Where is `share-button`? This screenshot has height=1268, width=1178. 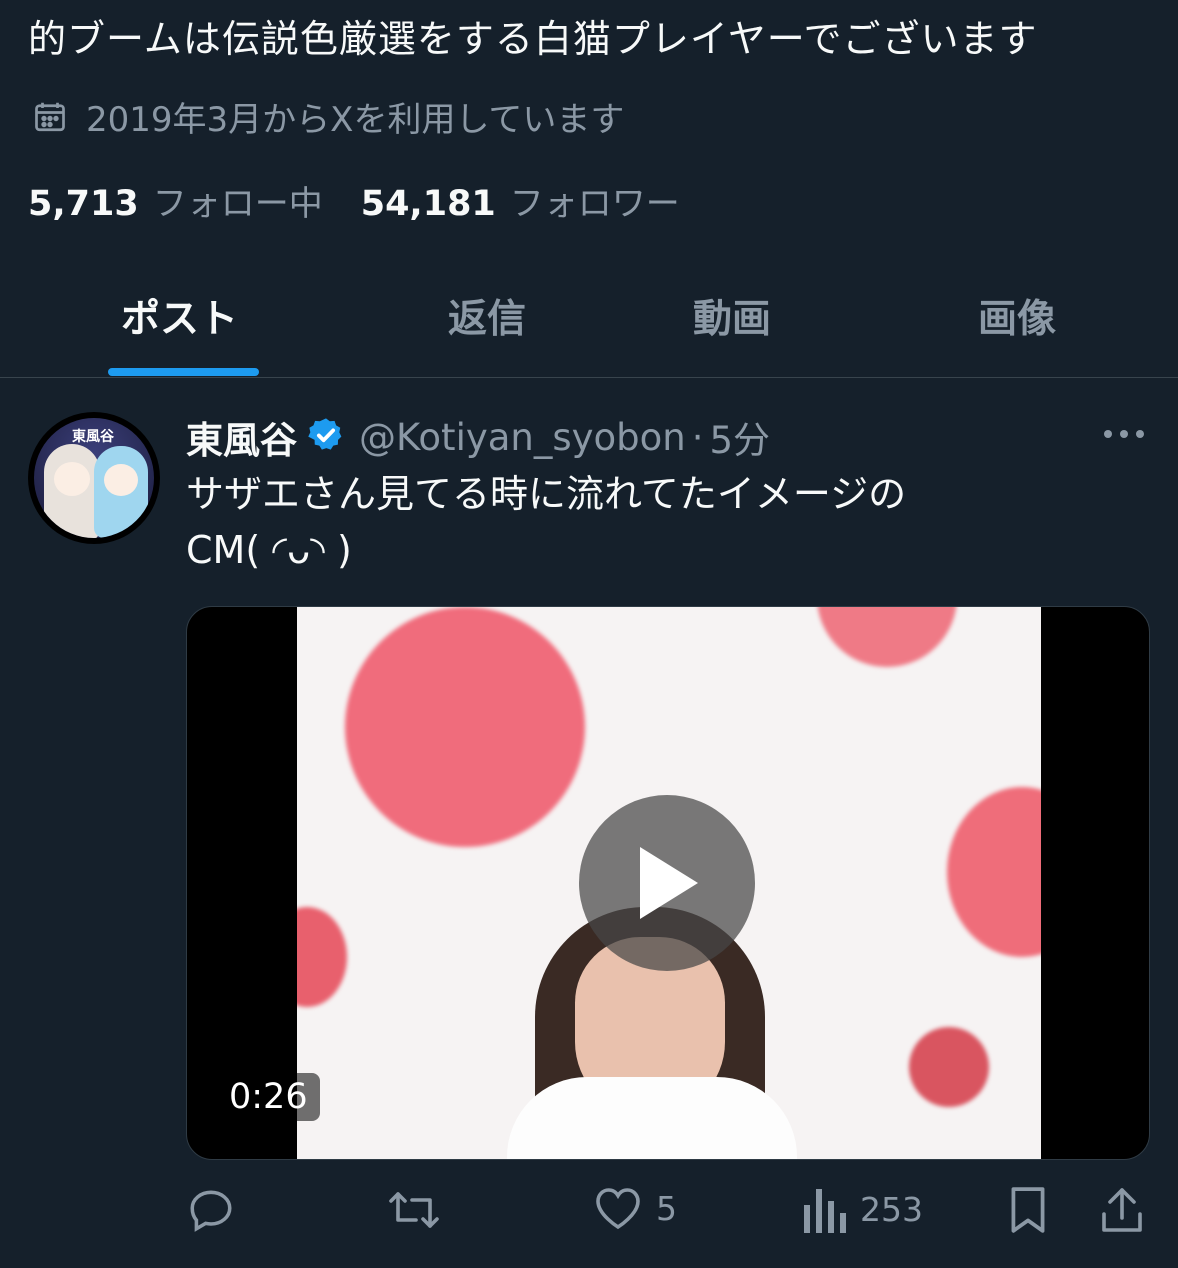
share-button is located at coordinates (1122, 1210).